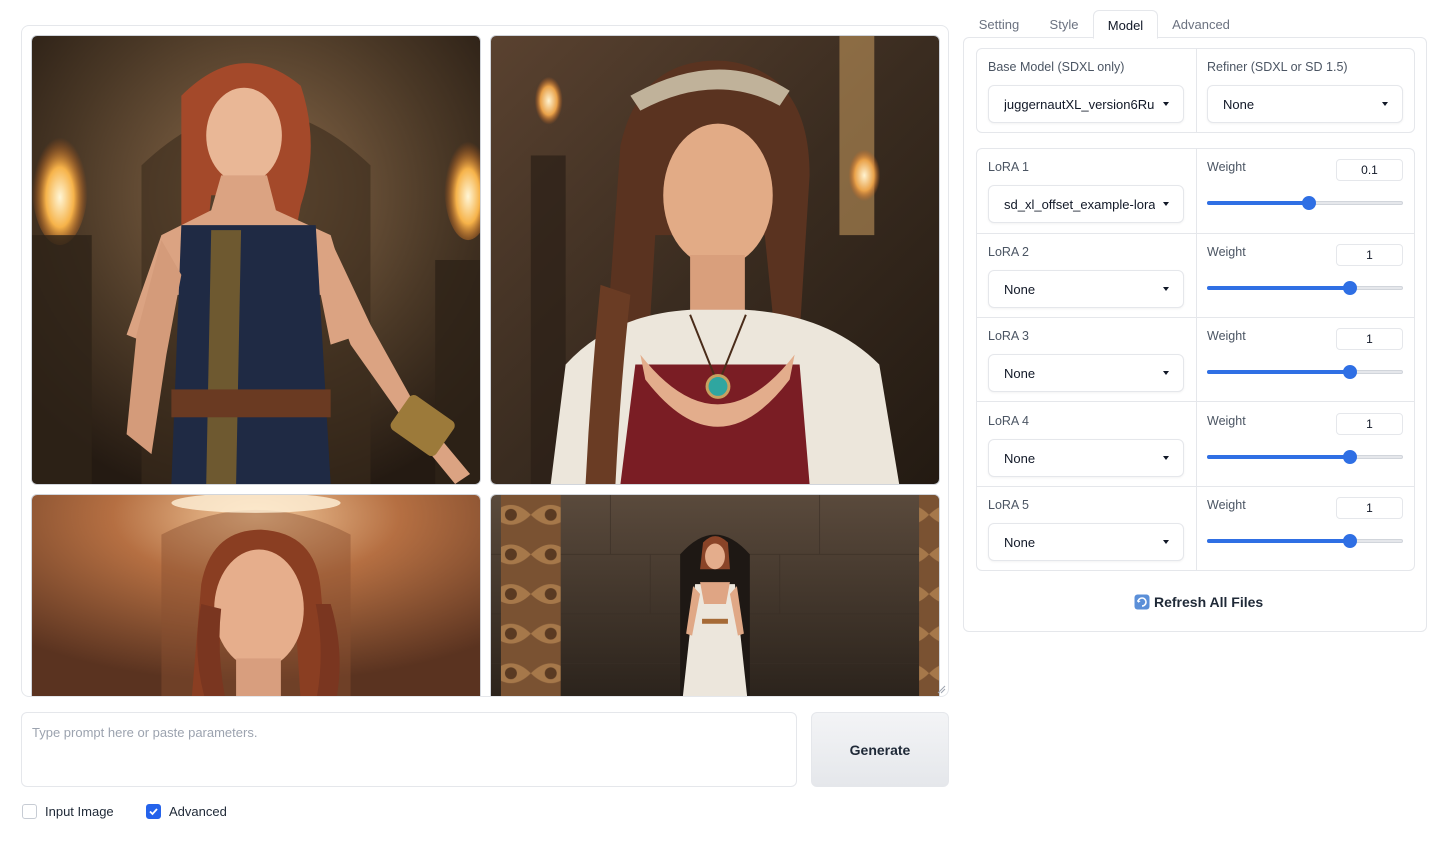 This screenshot has height=868, width=1456. Describe the element at coordinates (1226, 167) in the screenshot. I see `lora-1-weight-label: Weight` at that location.